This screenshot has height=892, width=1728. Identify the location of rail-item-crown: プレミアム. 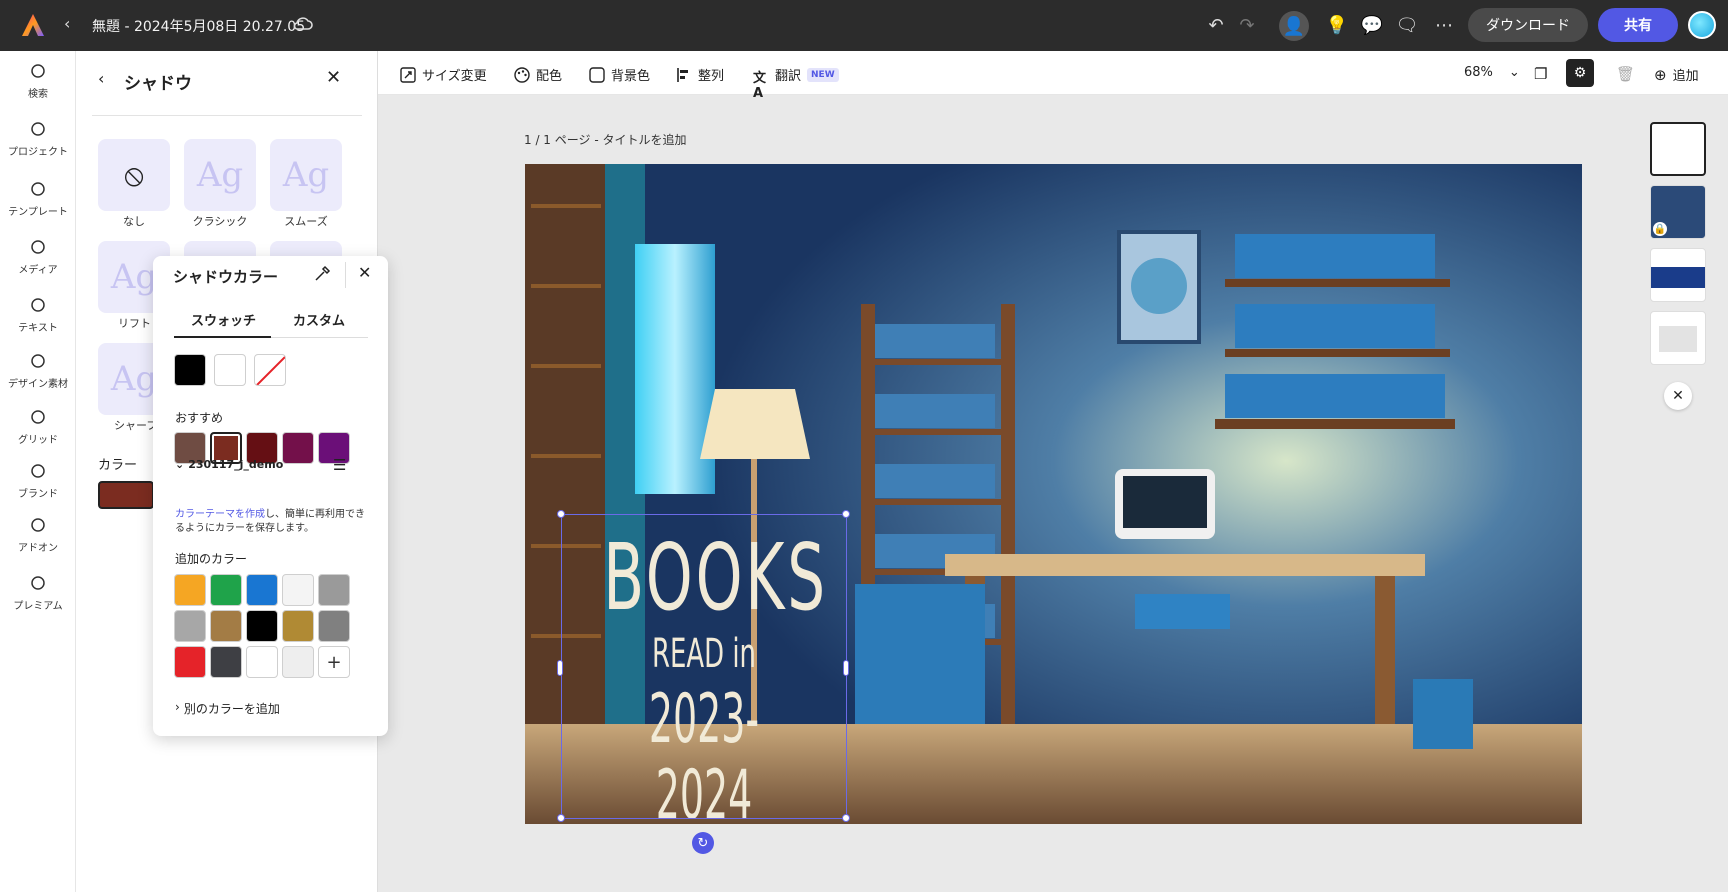
(38, 592).